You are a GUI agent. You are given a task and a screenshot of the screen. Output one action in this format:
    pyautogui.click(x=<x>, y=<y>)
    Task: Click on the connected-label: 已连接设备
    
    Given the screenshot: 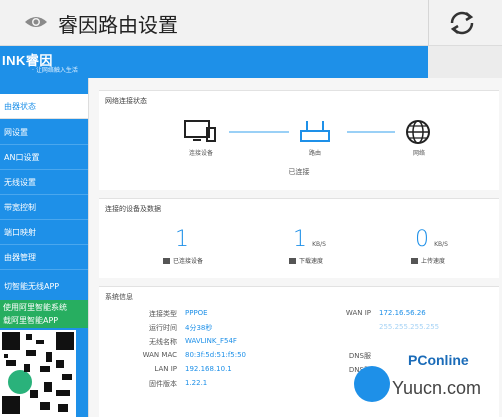 What is the action you would take?
    pyautogui.click(x=183, y=260)
    